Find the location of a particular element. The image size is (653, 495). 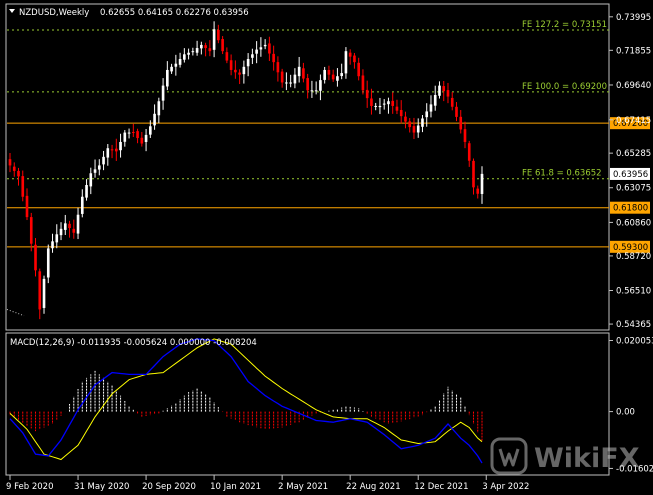

price-tick-label: 0.69640 is located at coordinates (633, 86).